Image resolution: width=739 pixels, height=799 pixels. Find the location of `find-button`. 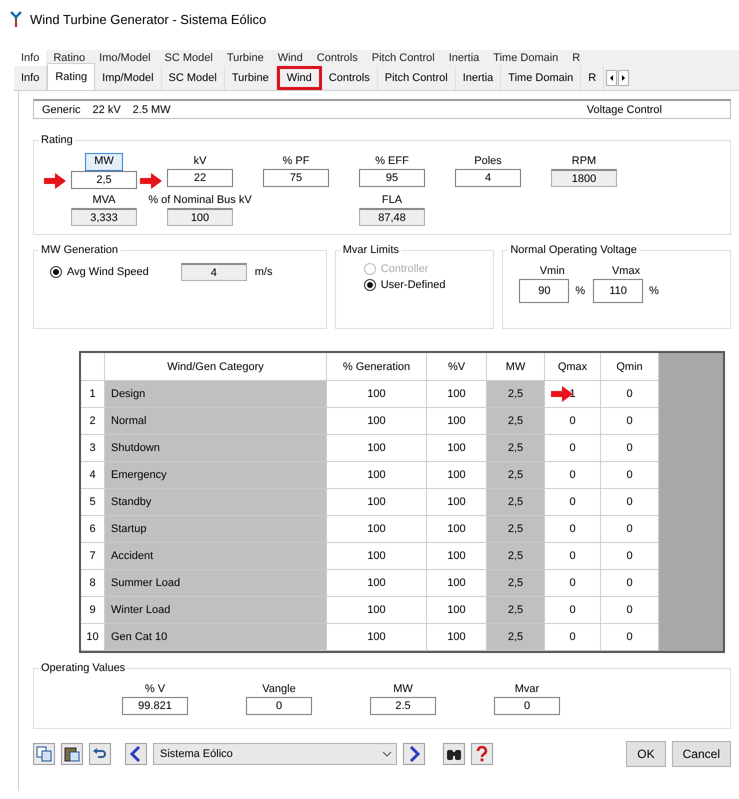

find-button is located at coordinates (454, 754).